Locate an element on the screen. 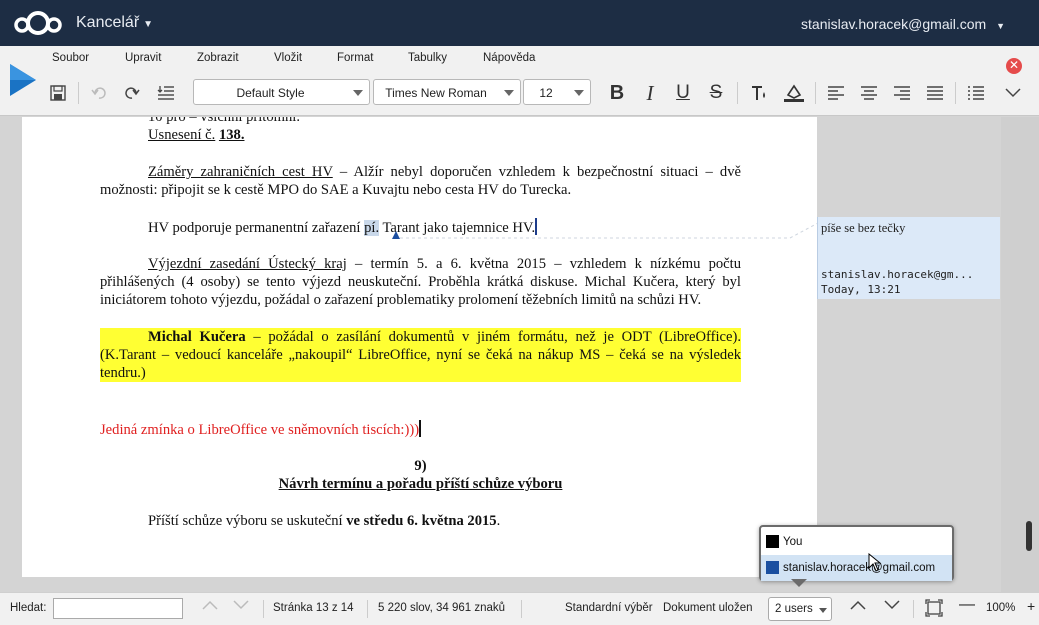 The width and height of the screenshot is (1039, 625). cloud-logo-icon is located at coordinates (38, 23).